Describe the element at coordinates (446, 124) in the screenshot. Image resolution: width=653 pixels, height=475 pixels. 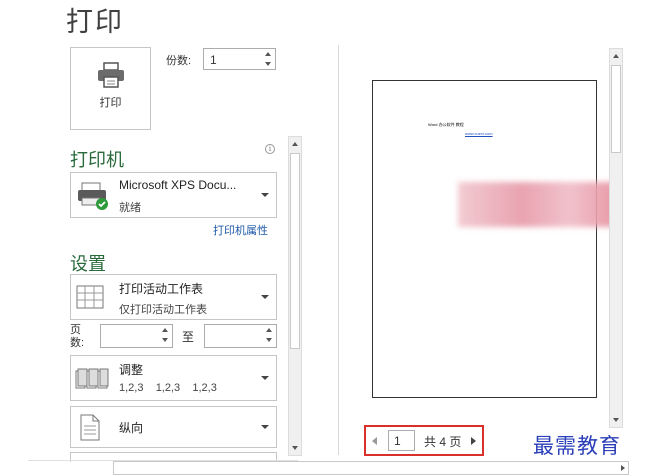
I see `preview-page-title: Word 办公软件 教程` at that location.